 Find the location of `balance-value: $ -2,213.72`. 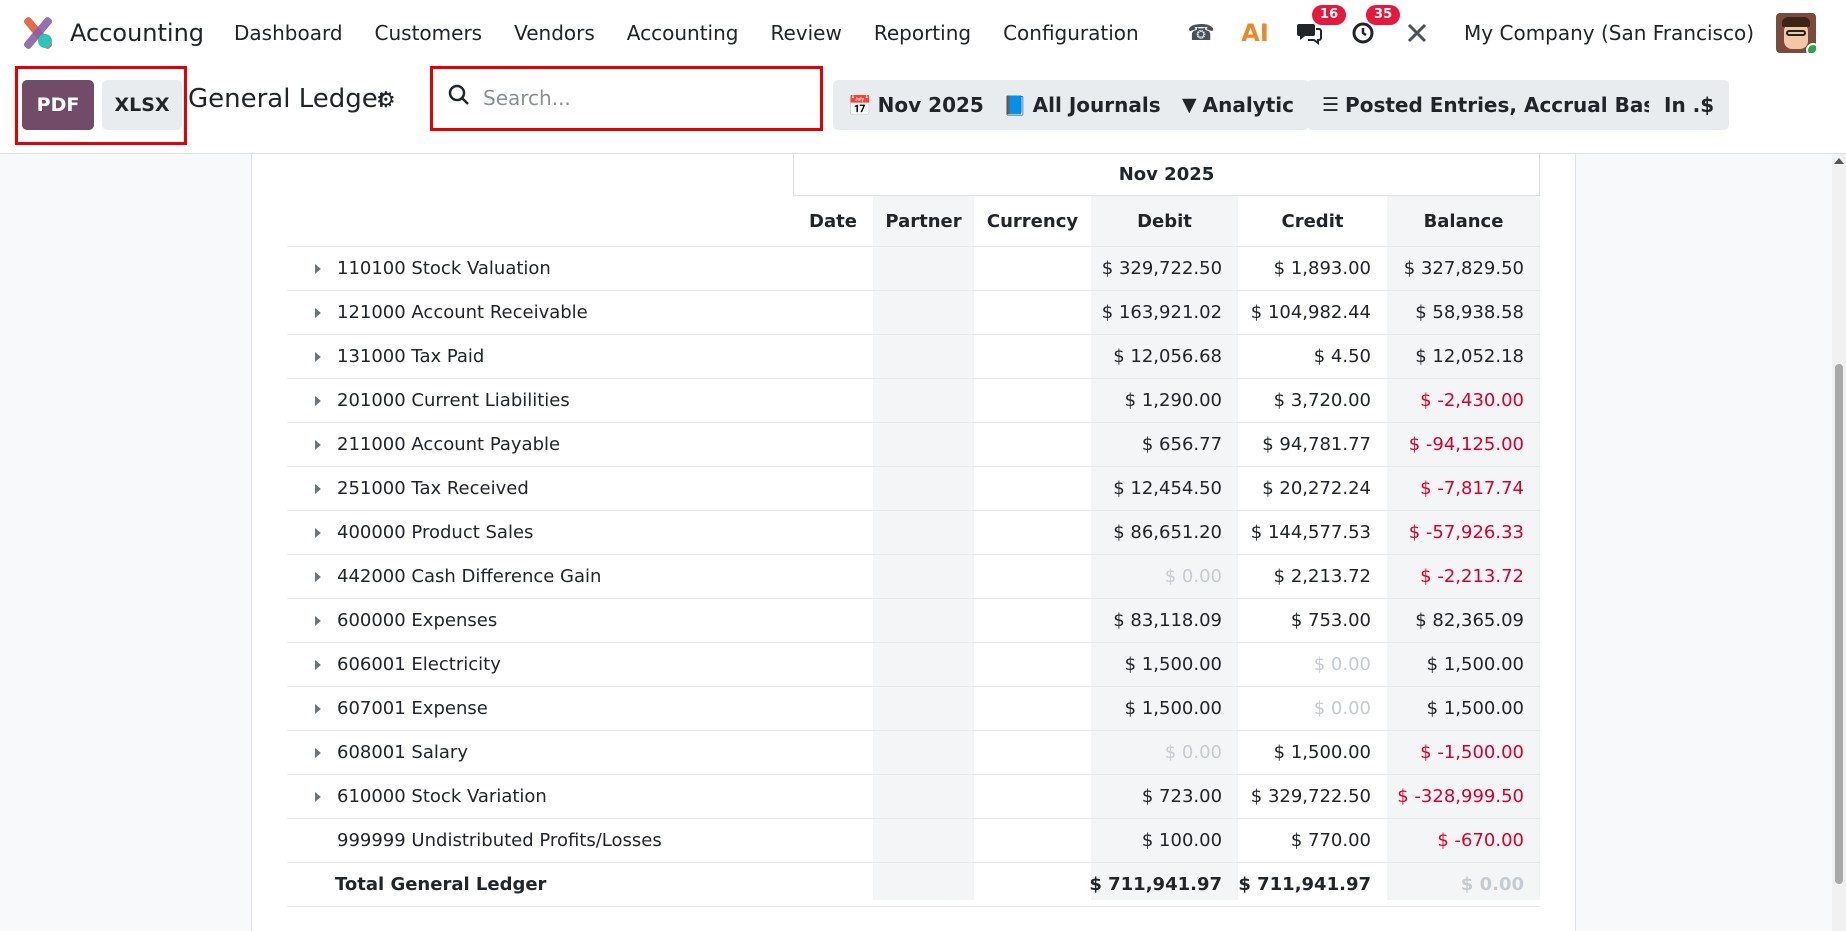

balance-value: $ -2,213.72 is located at coordinates (1463, 576).